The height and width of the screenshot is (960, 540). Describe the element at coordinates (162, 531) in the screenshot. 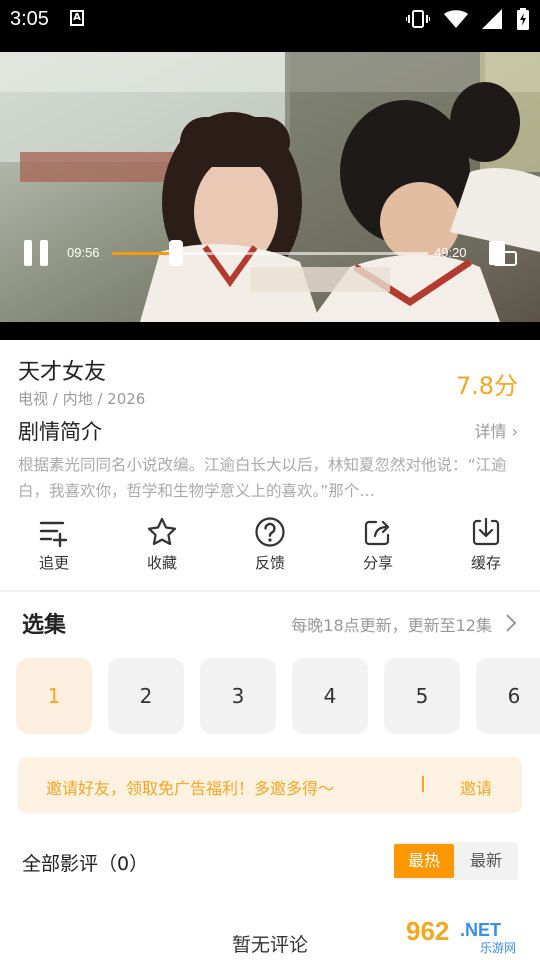

I see `star-icon` at that location.